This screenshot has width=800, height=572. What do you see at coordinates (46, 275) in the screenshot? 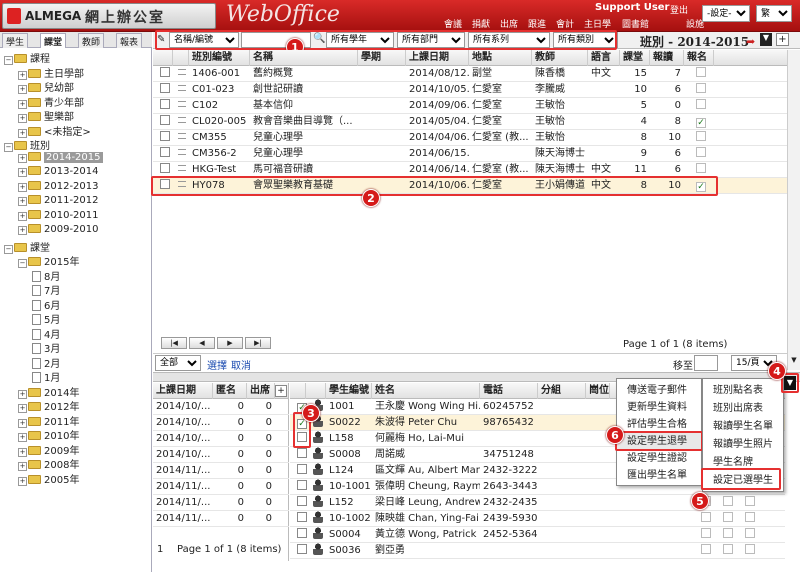
I see `tree-node: 8月` at bounding box center [46, 275].